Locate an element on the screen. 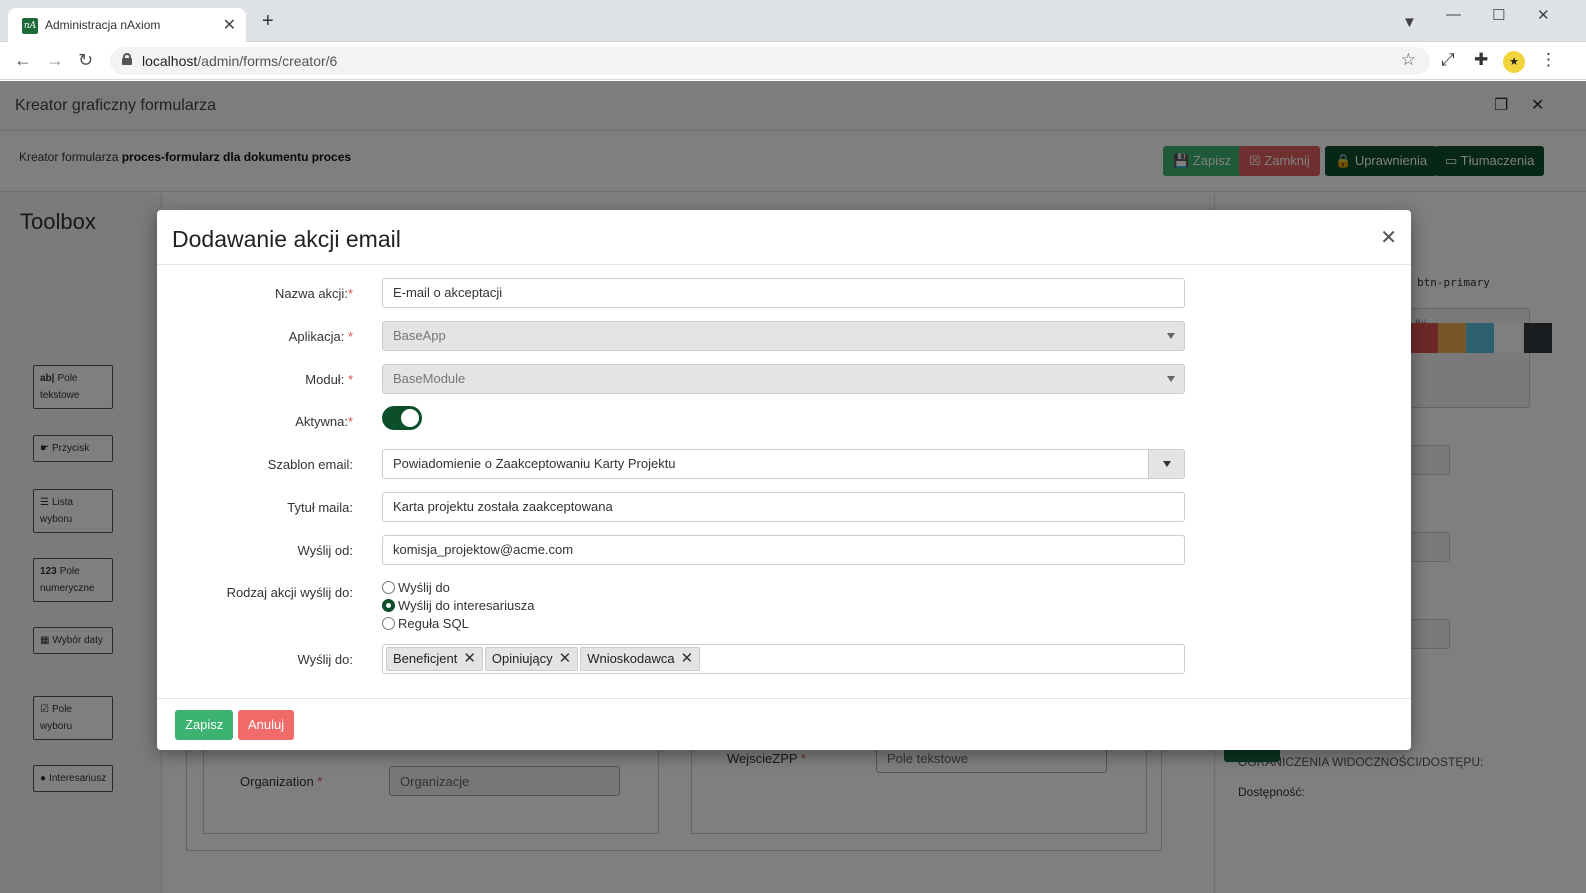  toggle-knob is located at coordinates (410, 418).